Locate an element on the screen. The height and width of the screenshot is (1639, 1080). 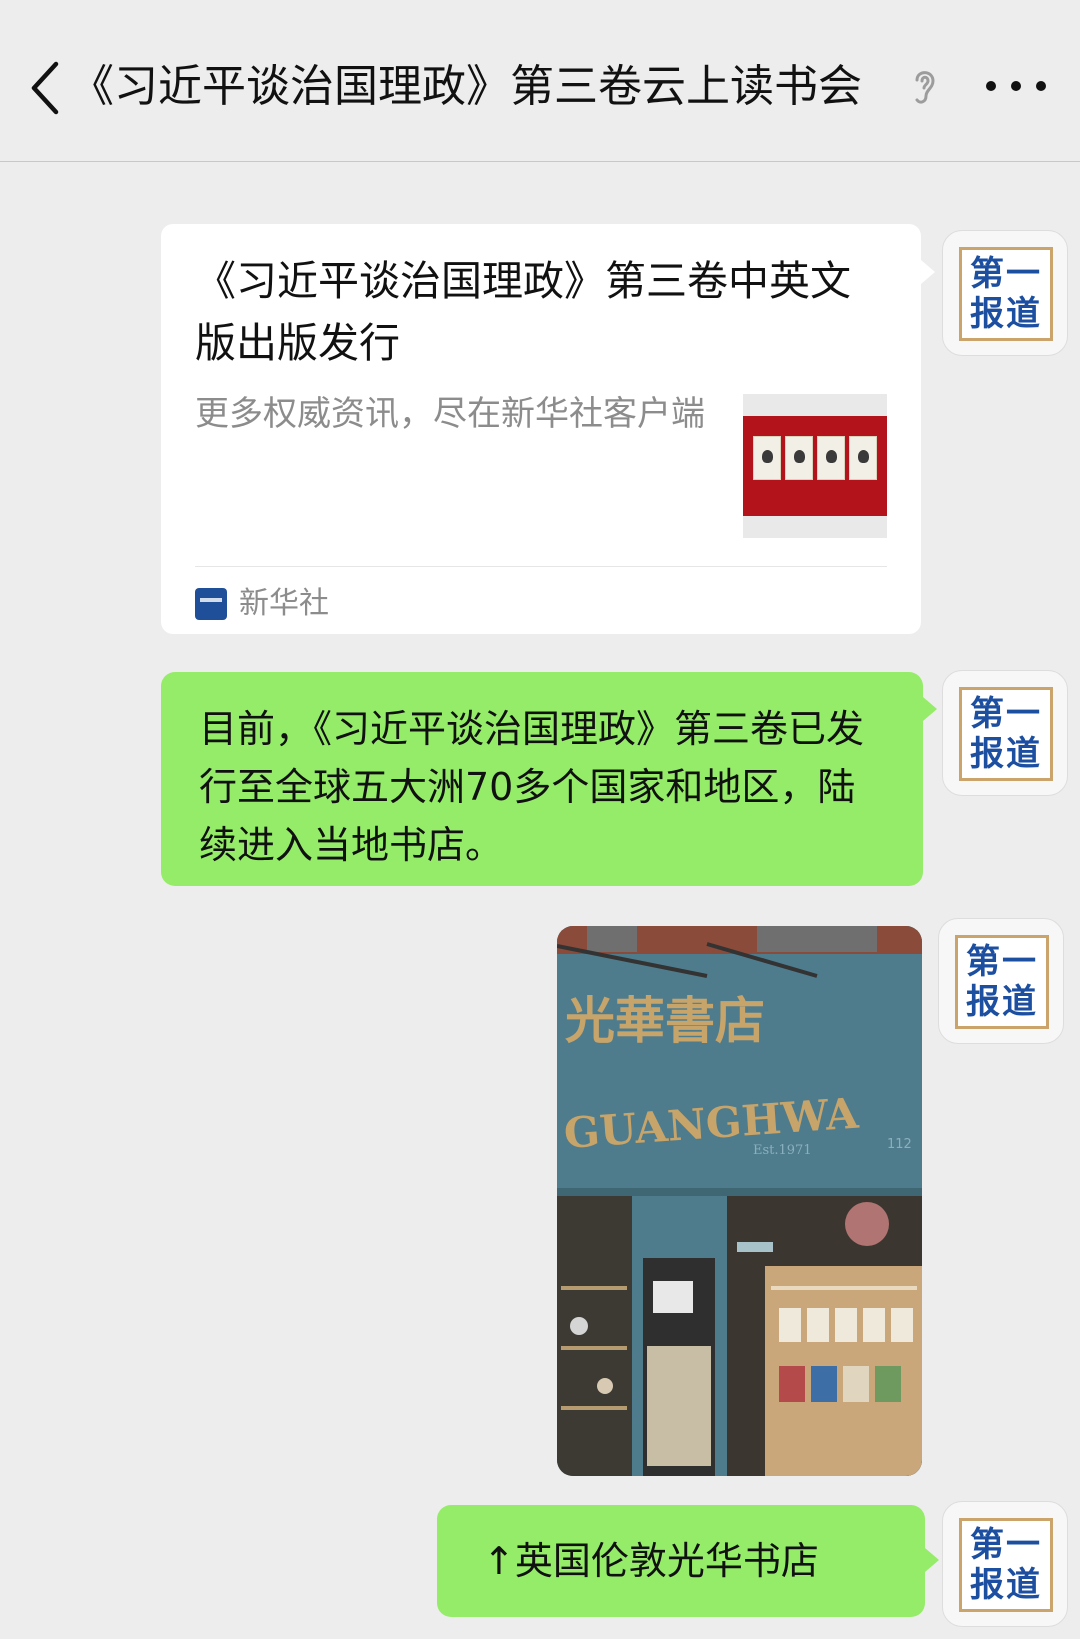
article-description: 更多权威资讯，尽在新华社客户端 is located at coordinates (450, 414).